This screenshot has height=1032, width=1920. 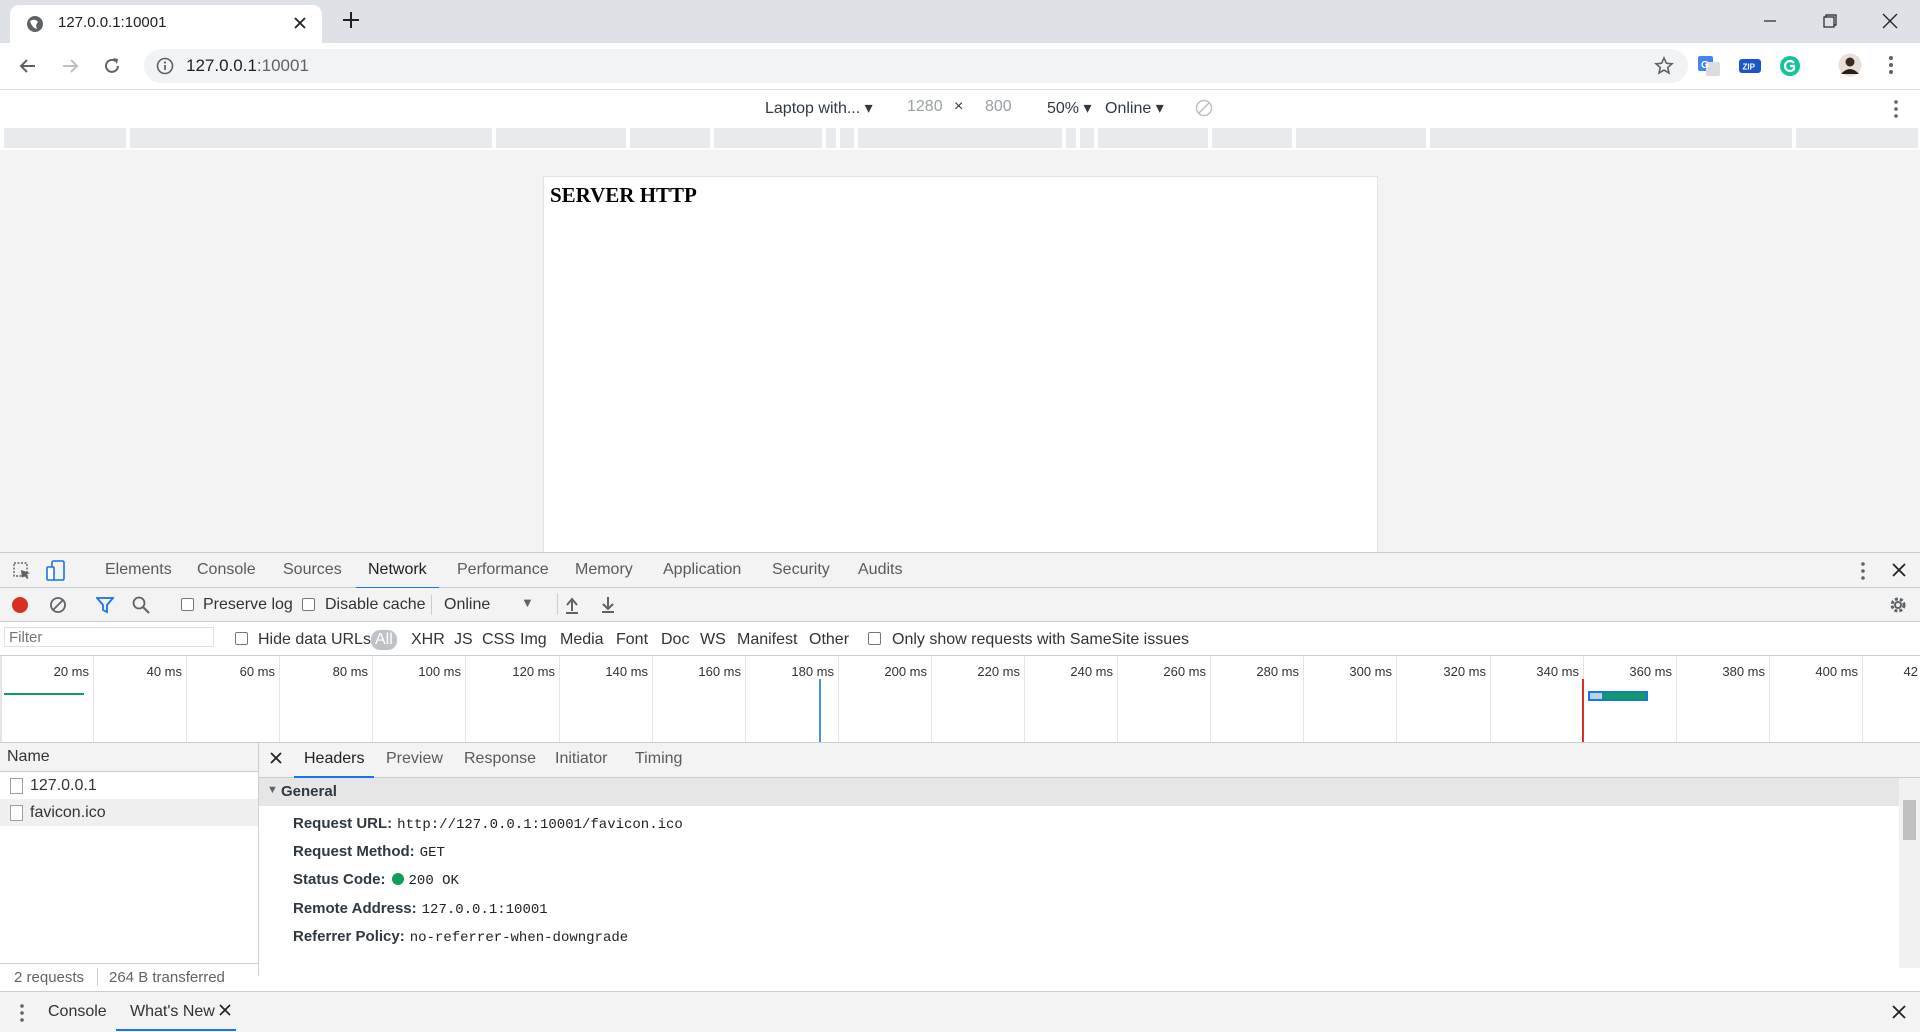 I want to click on tab-sources: Sources, so click(x=312, y=570).